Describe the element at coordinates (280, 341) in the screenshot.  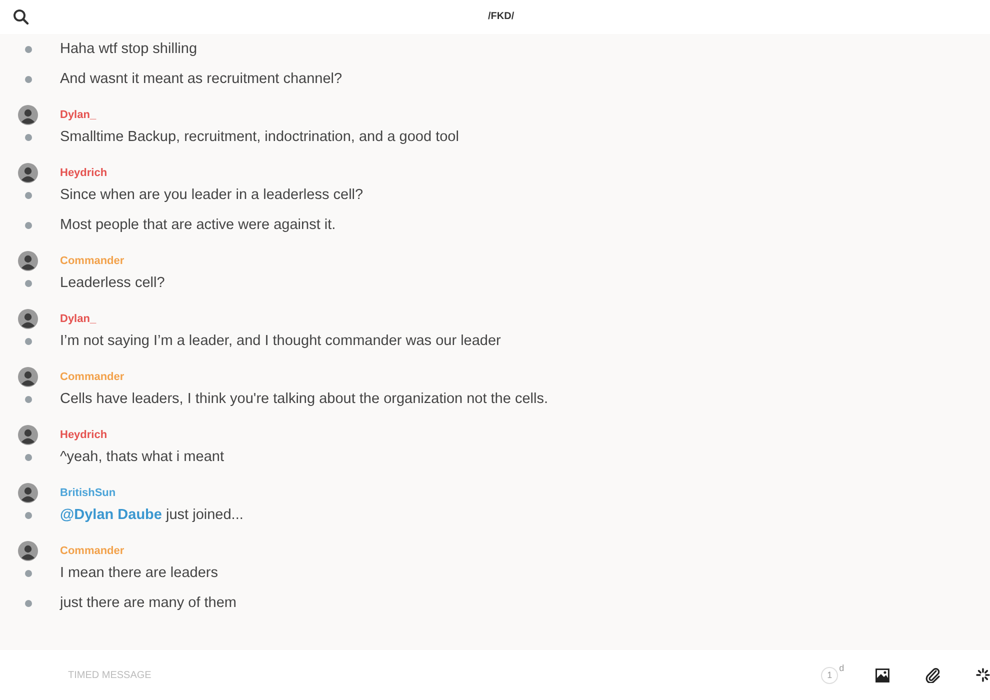
I see `message-text: I’m not saying I’m a leader, and I thought commander was our leader` at that location.